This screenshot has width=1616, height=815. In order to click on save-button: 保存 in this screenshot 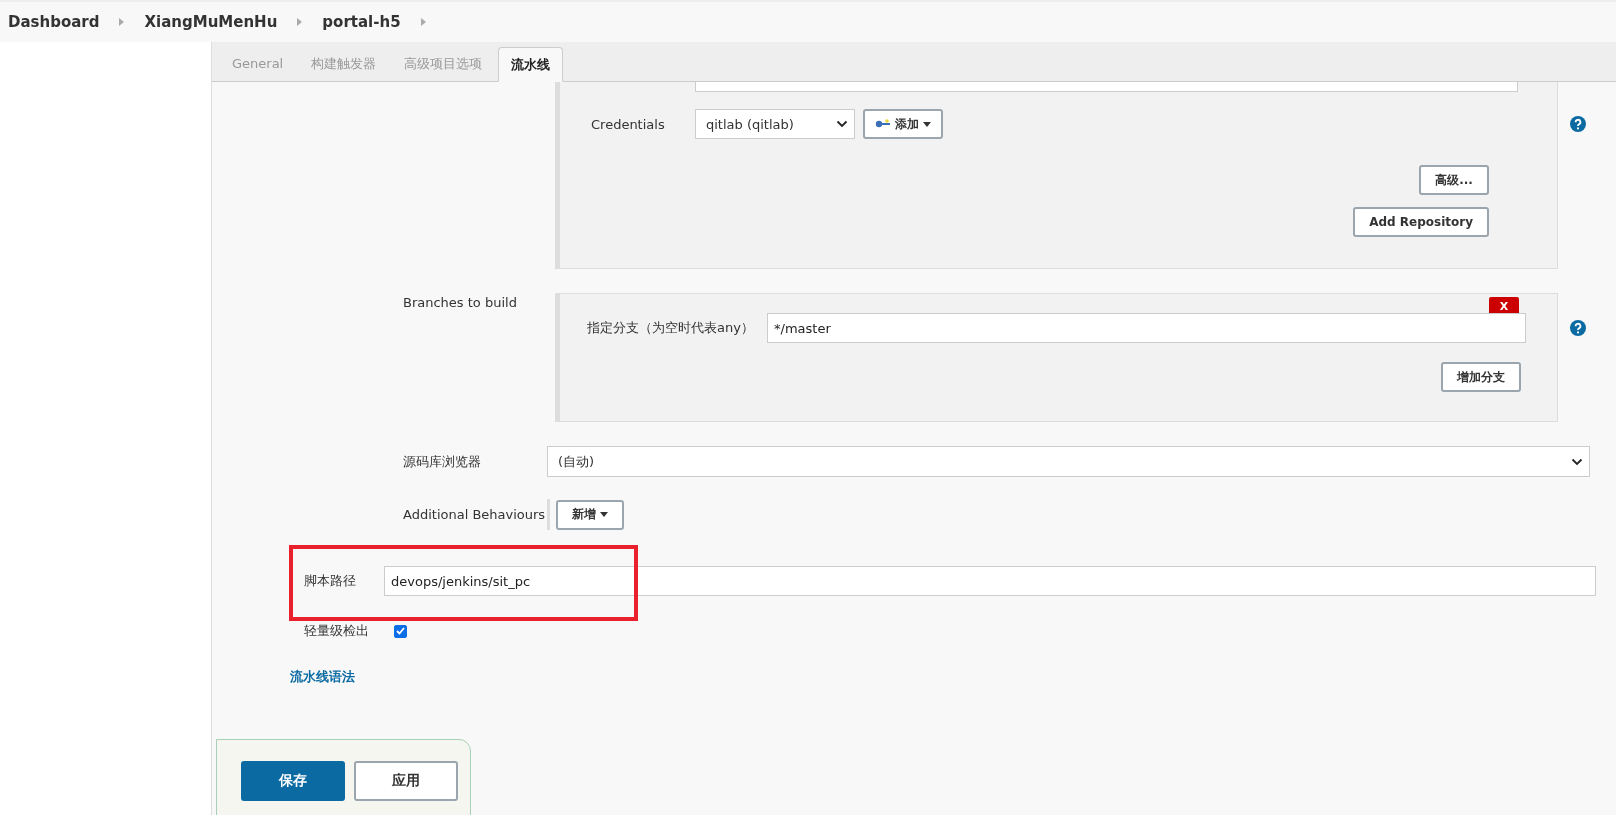, I will do `click(293, 781)`.